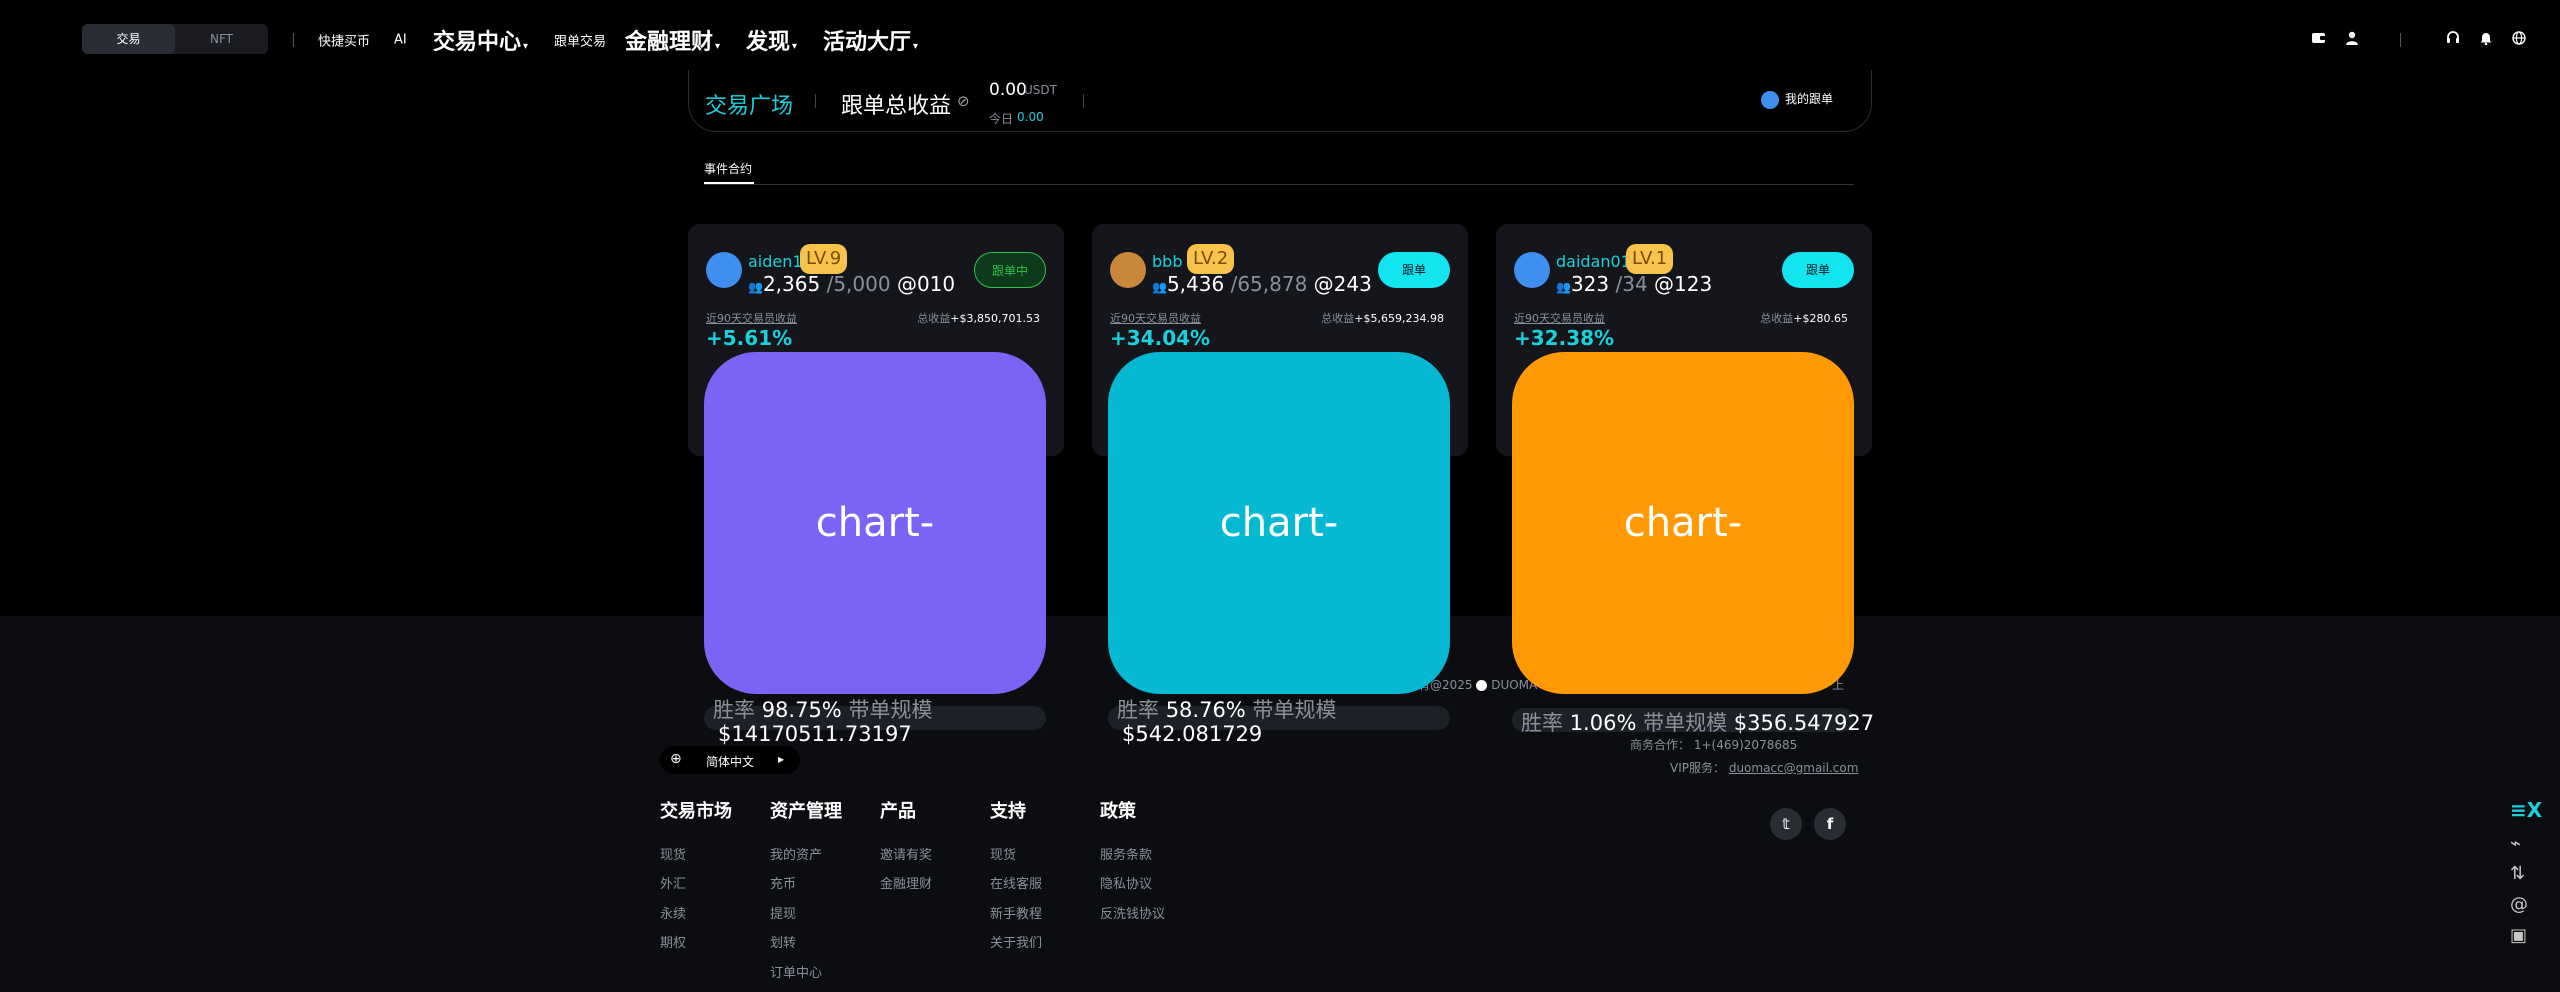  Describe the element at coordinates (783, 882) in the screenshot. I see `footer-link: 充币` at that location.